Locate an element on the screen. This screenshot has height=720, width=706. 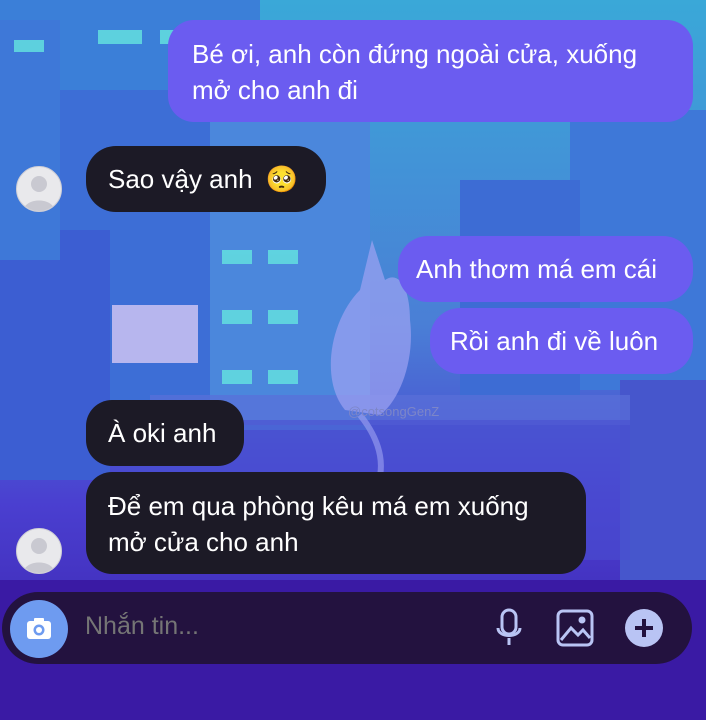
image-icon is located at coordinates (575, 628).